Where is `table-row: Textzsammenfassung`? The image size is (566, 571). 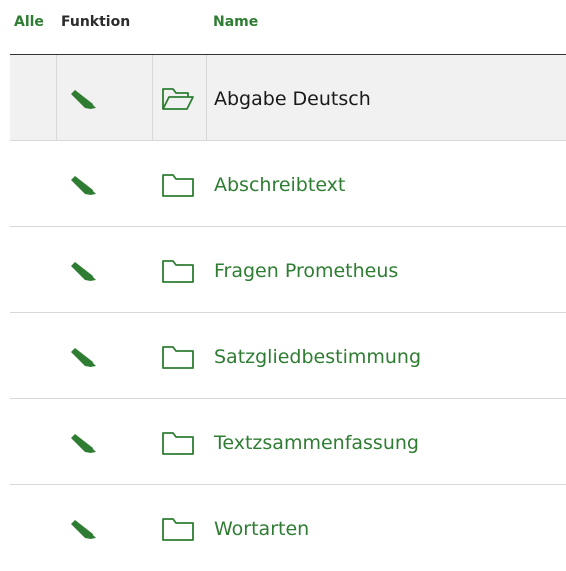
table-row: Textzsammenfassung is located at coordinates (288, 442).